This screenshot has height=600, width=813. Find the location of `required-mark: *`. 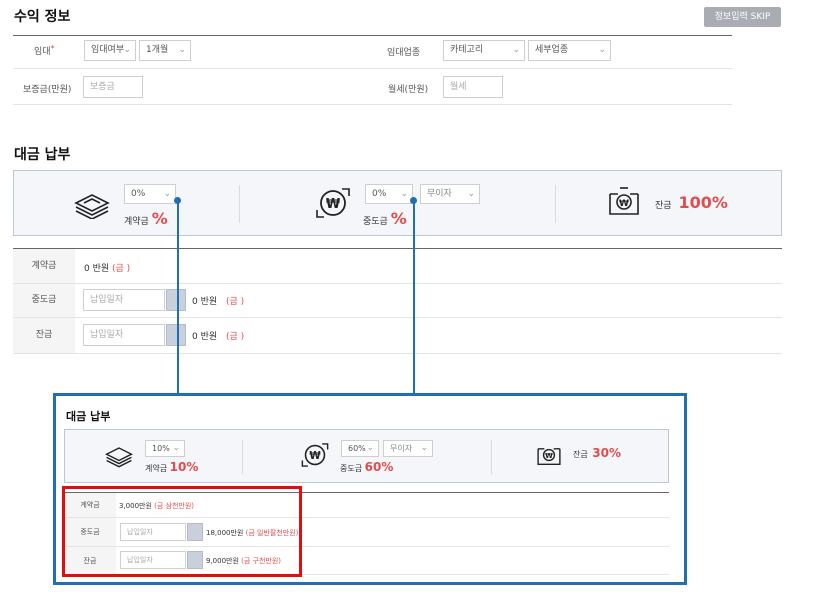

required-mark: * is located at coordinates (52, 48).